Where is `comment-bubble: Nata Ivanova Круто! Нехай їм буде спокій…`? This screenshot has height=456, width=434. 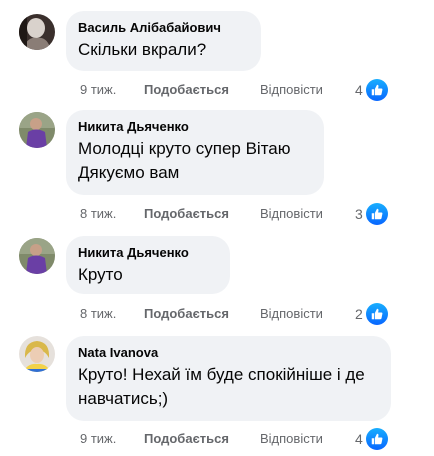 comment-bubble: Nata Ivanova Круто! Нехай їм буде спокій… is located at coordinates (228, 378).